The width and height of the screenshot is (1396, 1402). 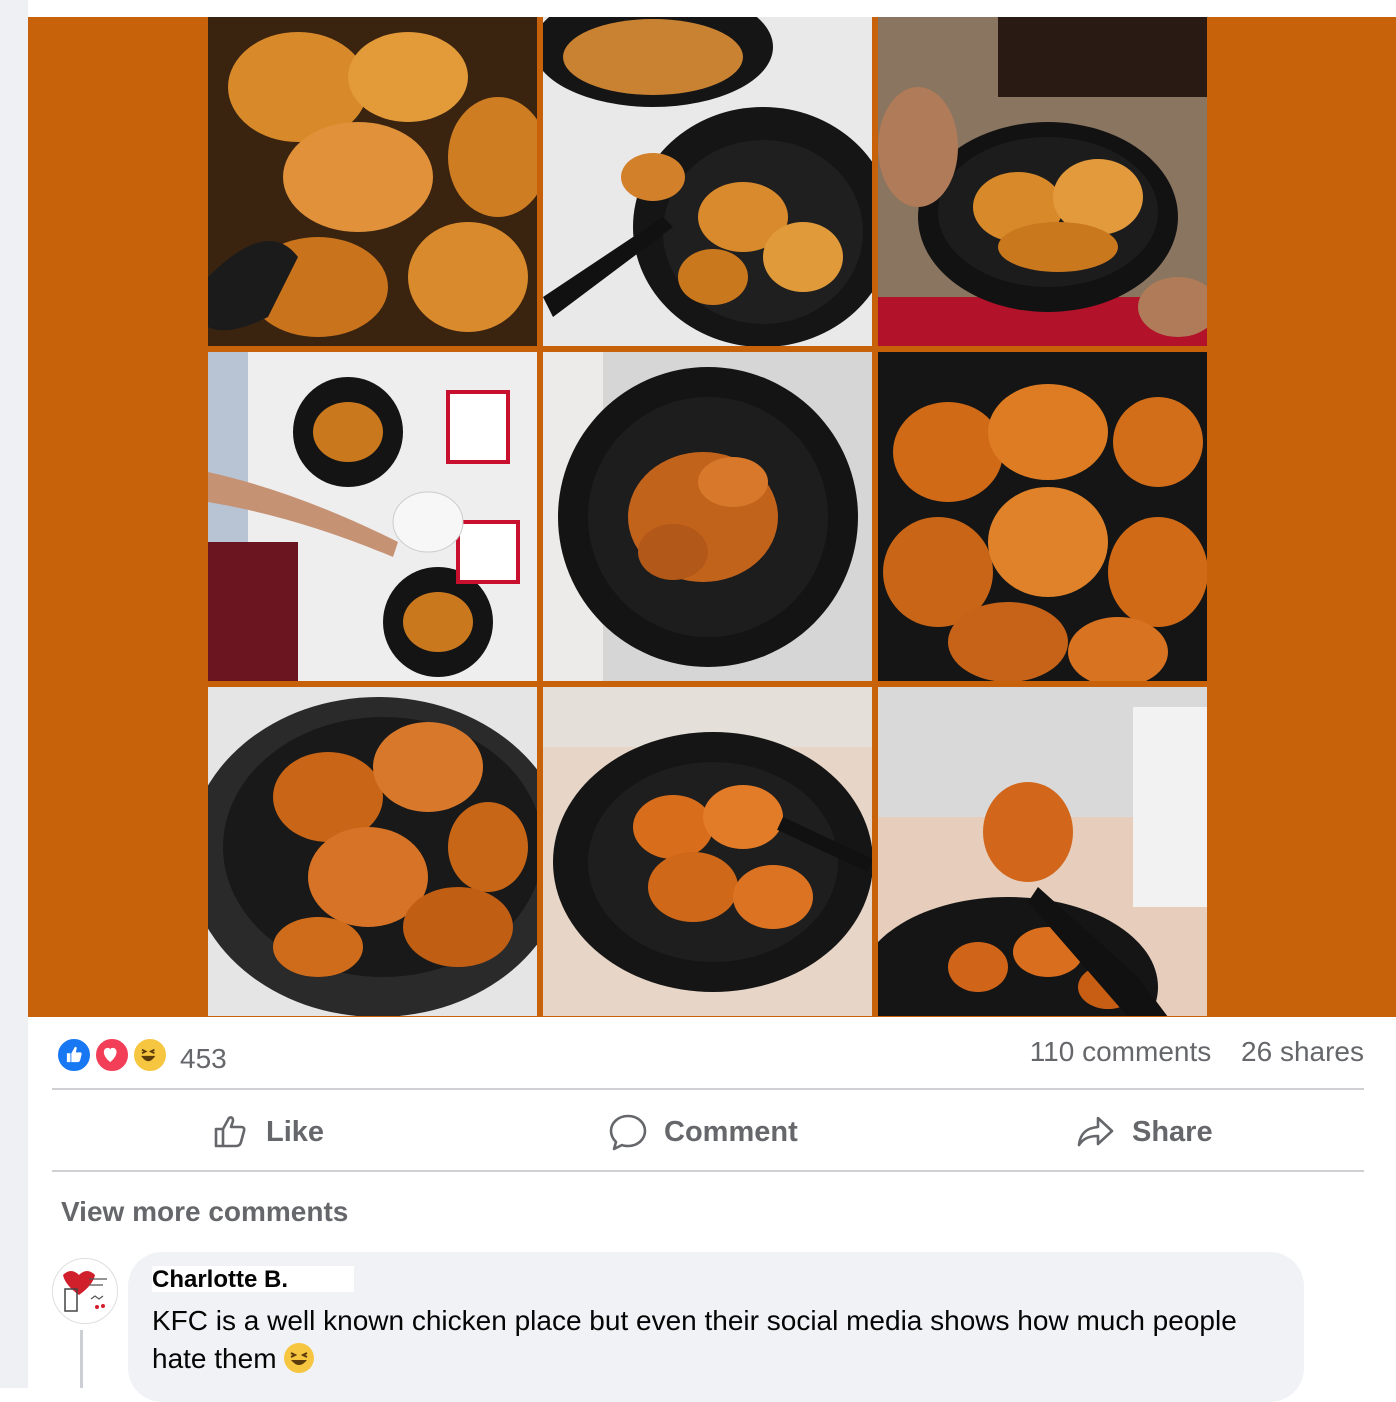 What do you see at coordinates (203, 1058) in the screenshot?
I see `reaction-count: 453` at bounding box center [203, 1058].